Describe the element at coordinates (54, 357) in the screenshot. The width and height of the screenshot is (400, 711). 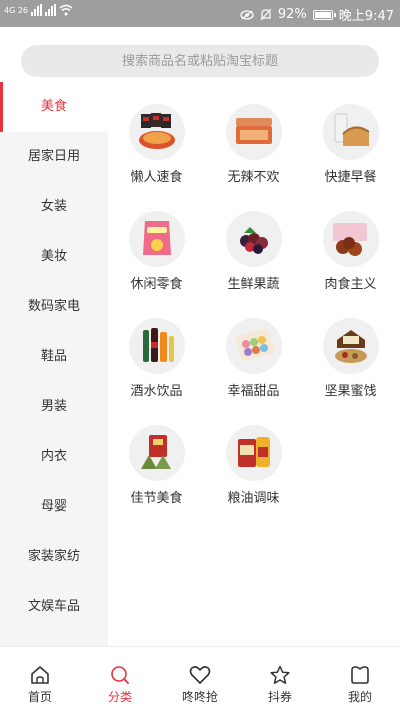
I see `sidebar-item-shoes: 鞋品` at that location.